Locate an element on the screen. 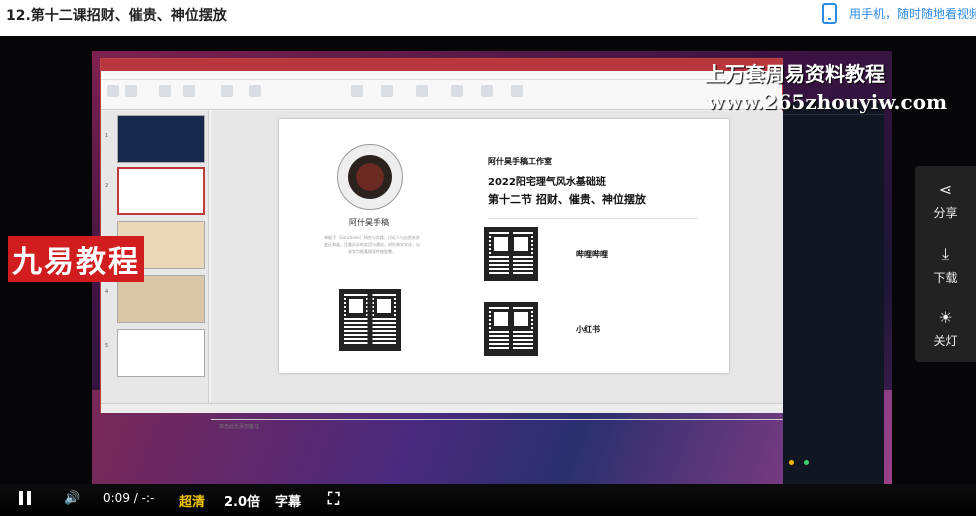 Image resolution: width=976 pixels, height=516 pixels. course-title: 2022阳宅理气风水基础班 is located at coordinates (547, 182).